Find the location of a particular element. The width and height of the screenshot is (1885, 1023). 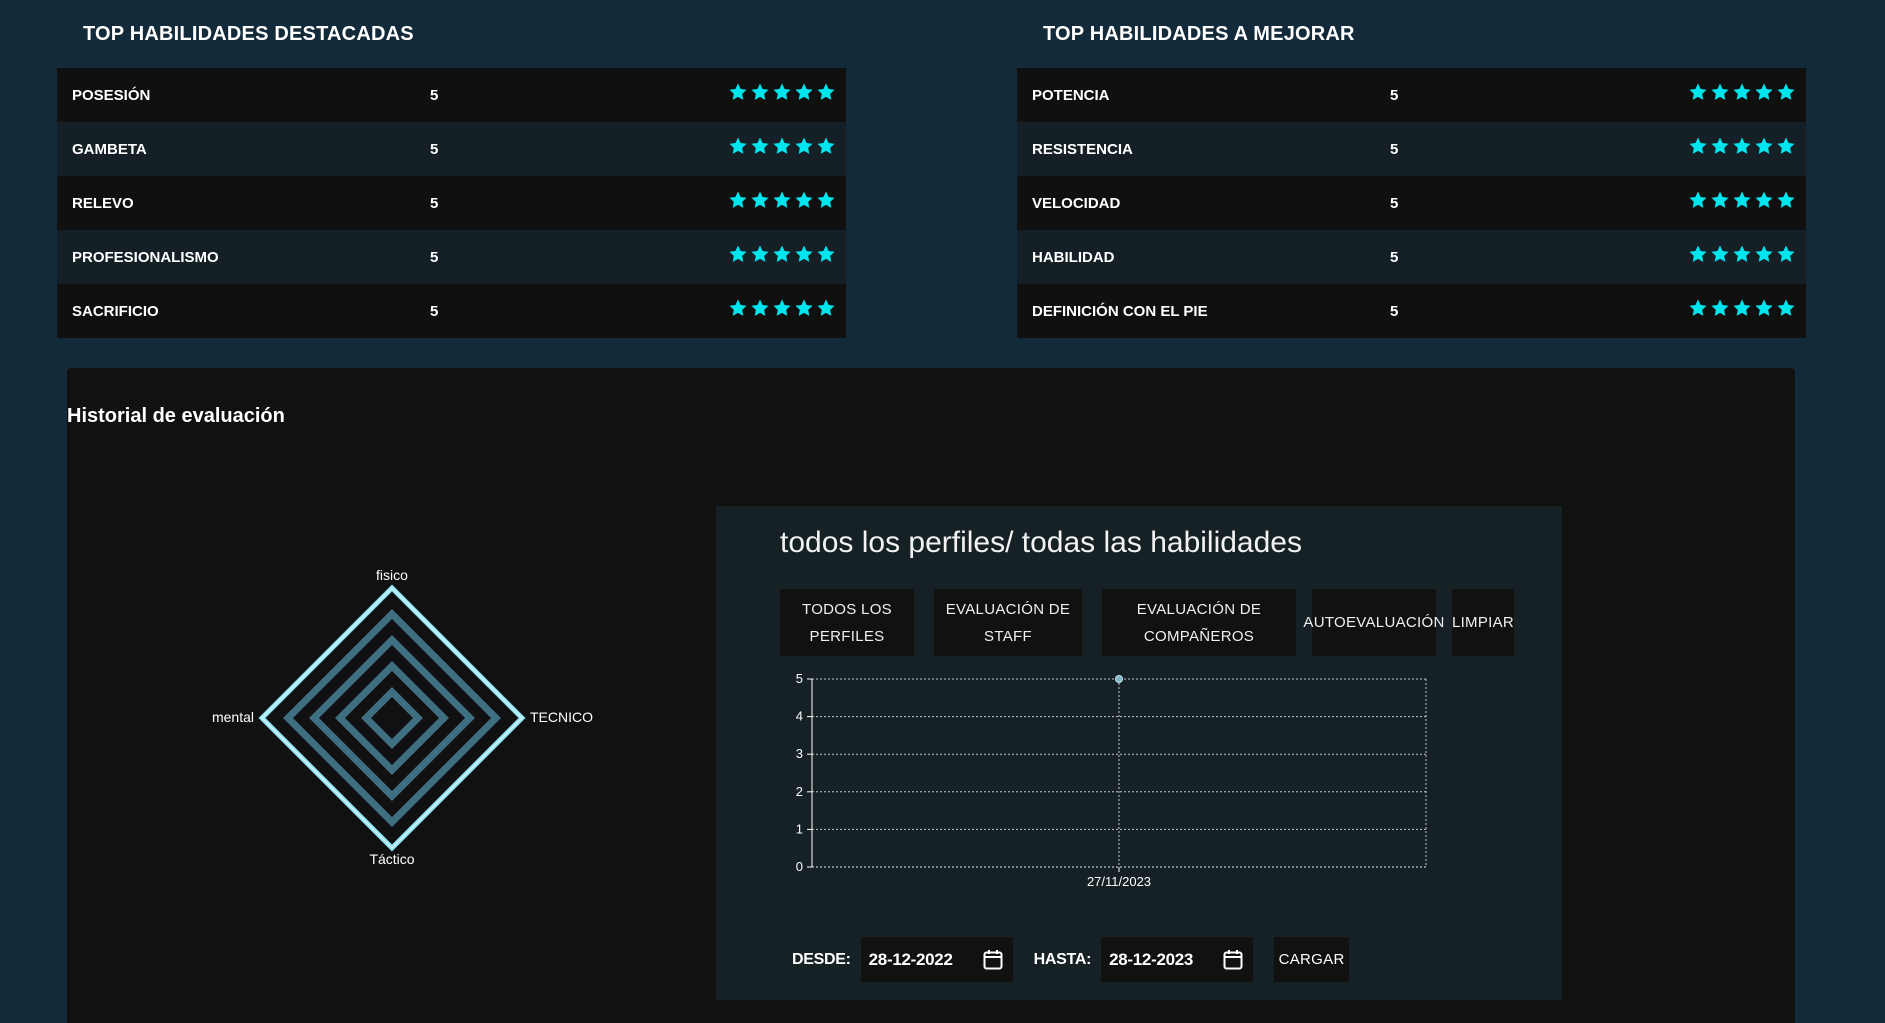

limpiar-button: LIMPIAR is located at coordinates (1483, 622).